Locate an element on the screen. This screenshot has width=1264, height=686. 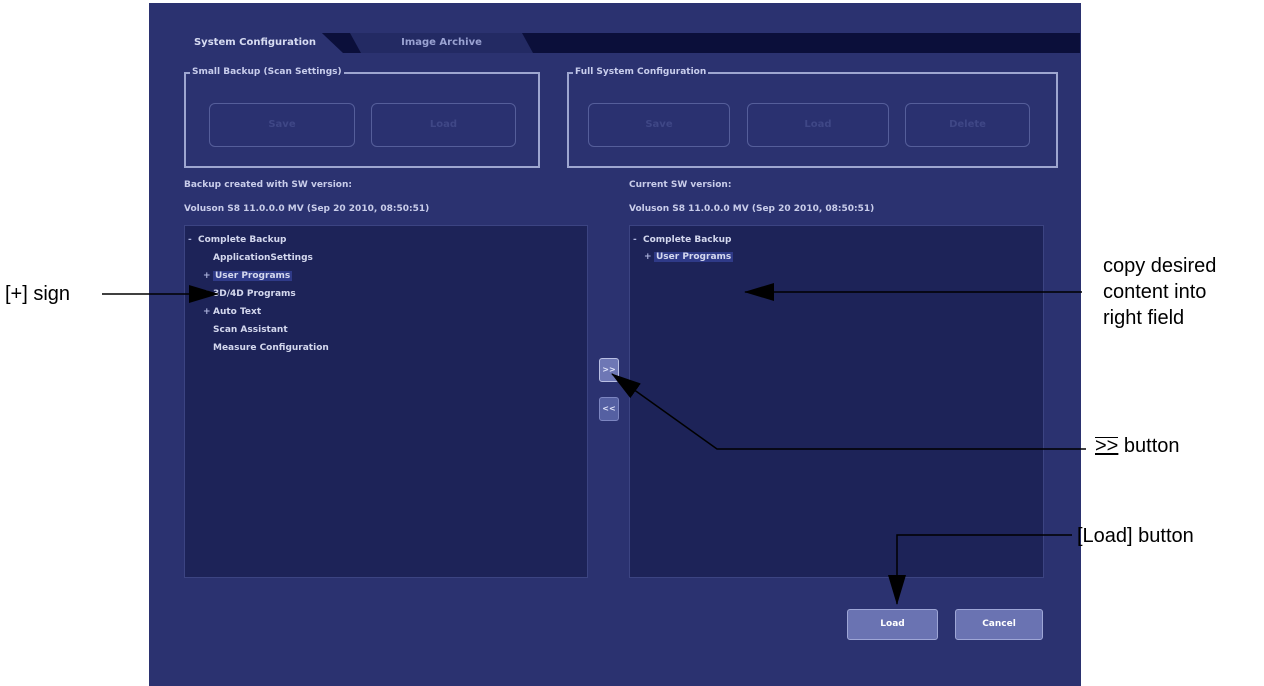
annotation-copy-line: right field is located at coordinates (1144, 318).